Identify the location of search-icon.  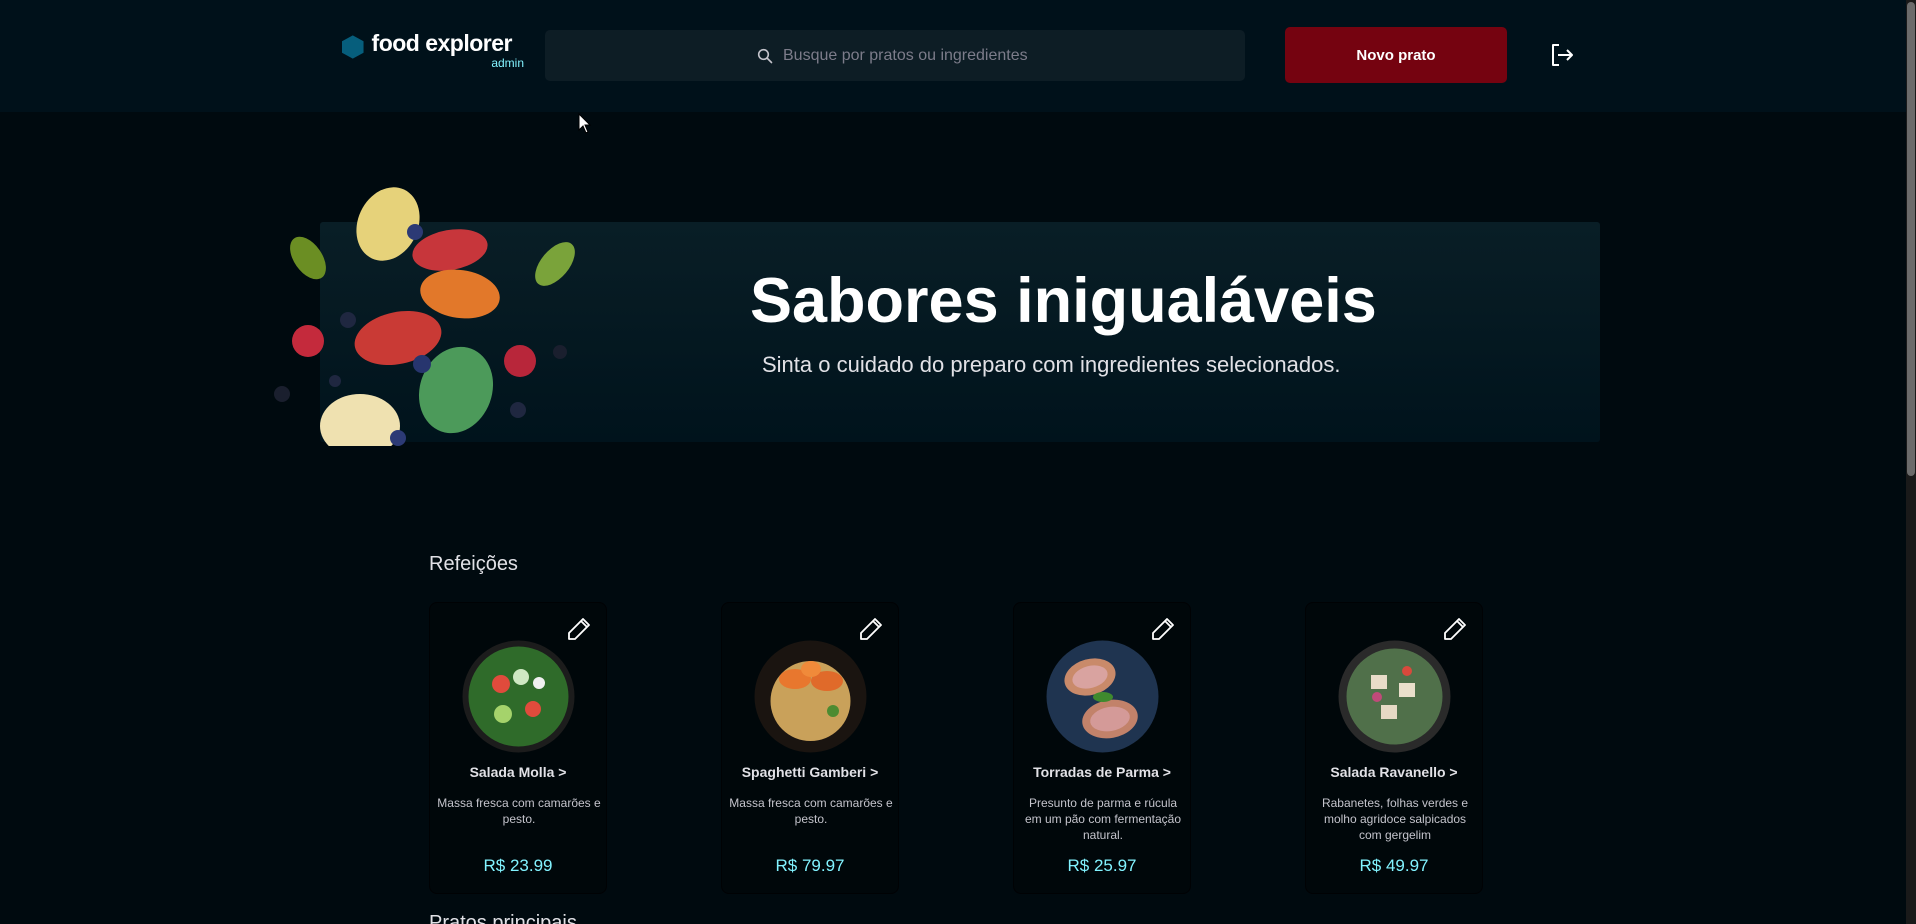
(765, 55).